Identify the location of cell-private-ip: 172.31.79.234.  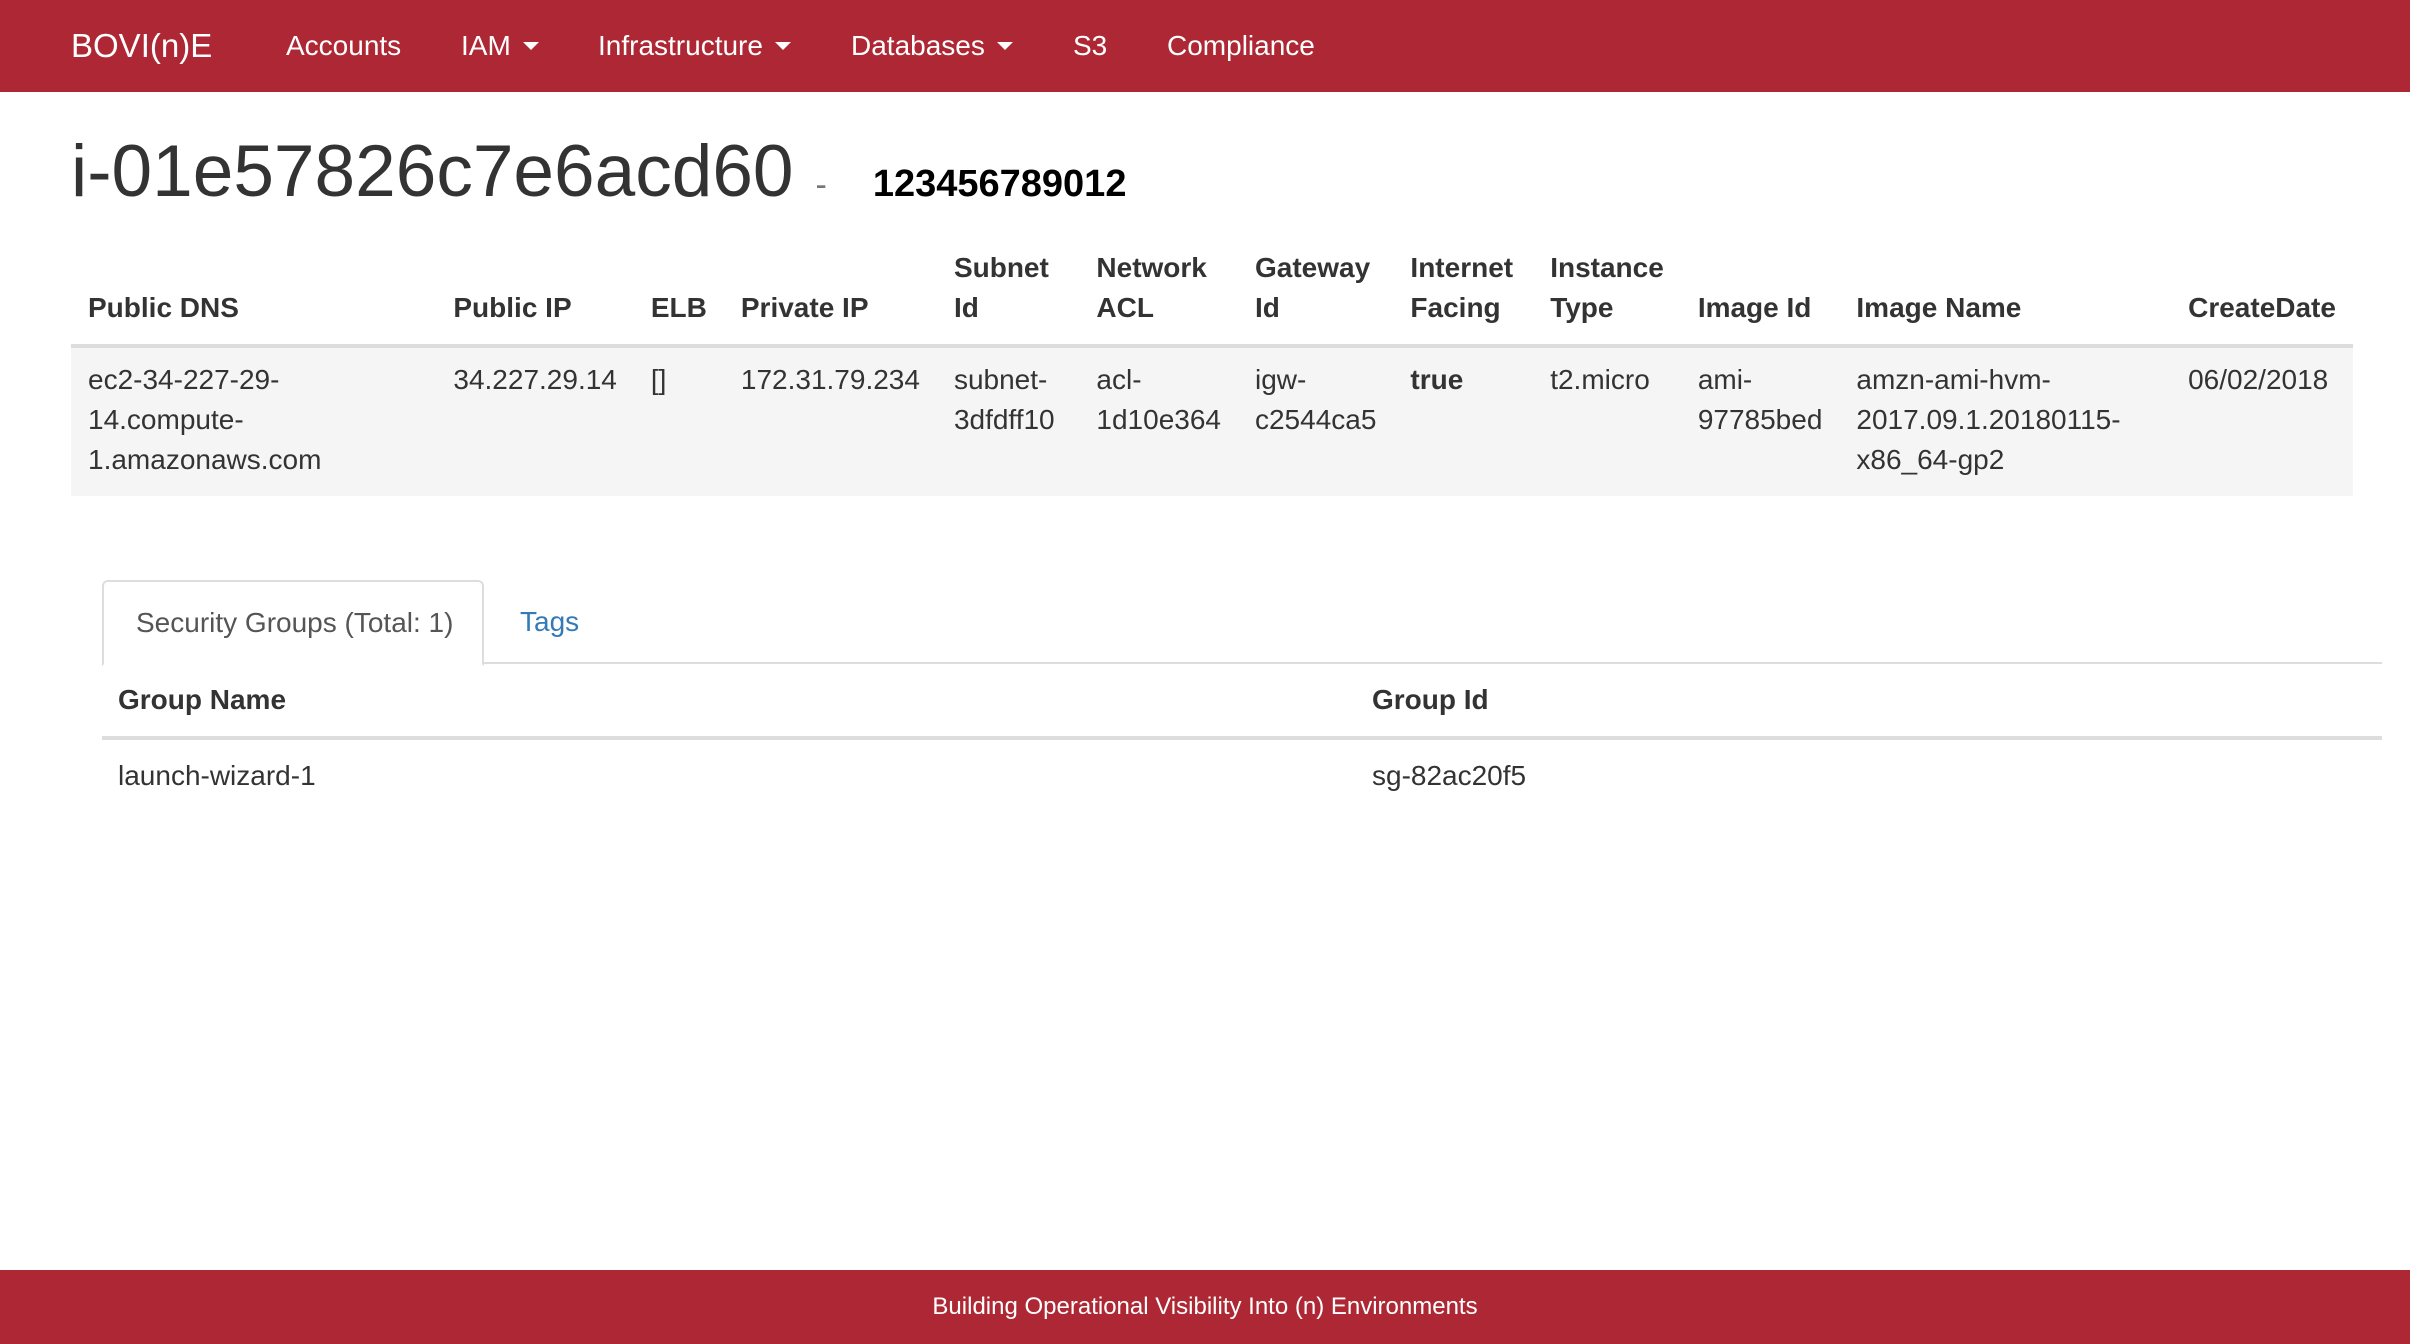
(830, 421).